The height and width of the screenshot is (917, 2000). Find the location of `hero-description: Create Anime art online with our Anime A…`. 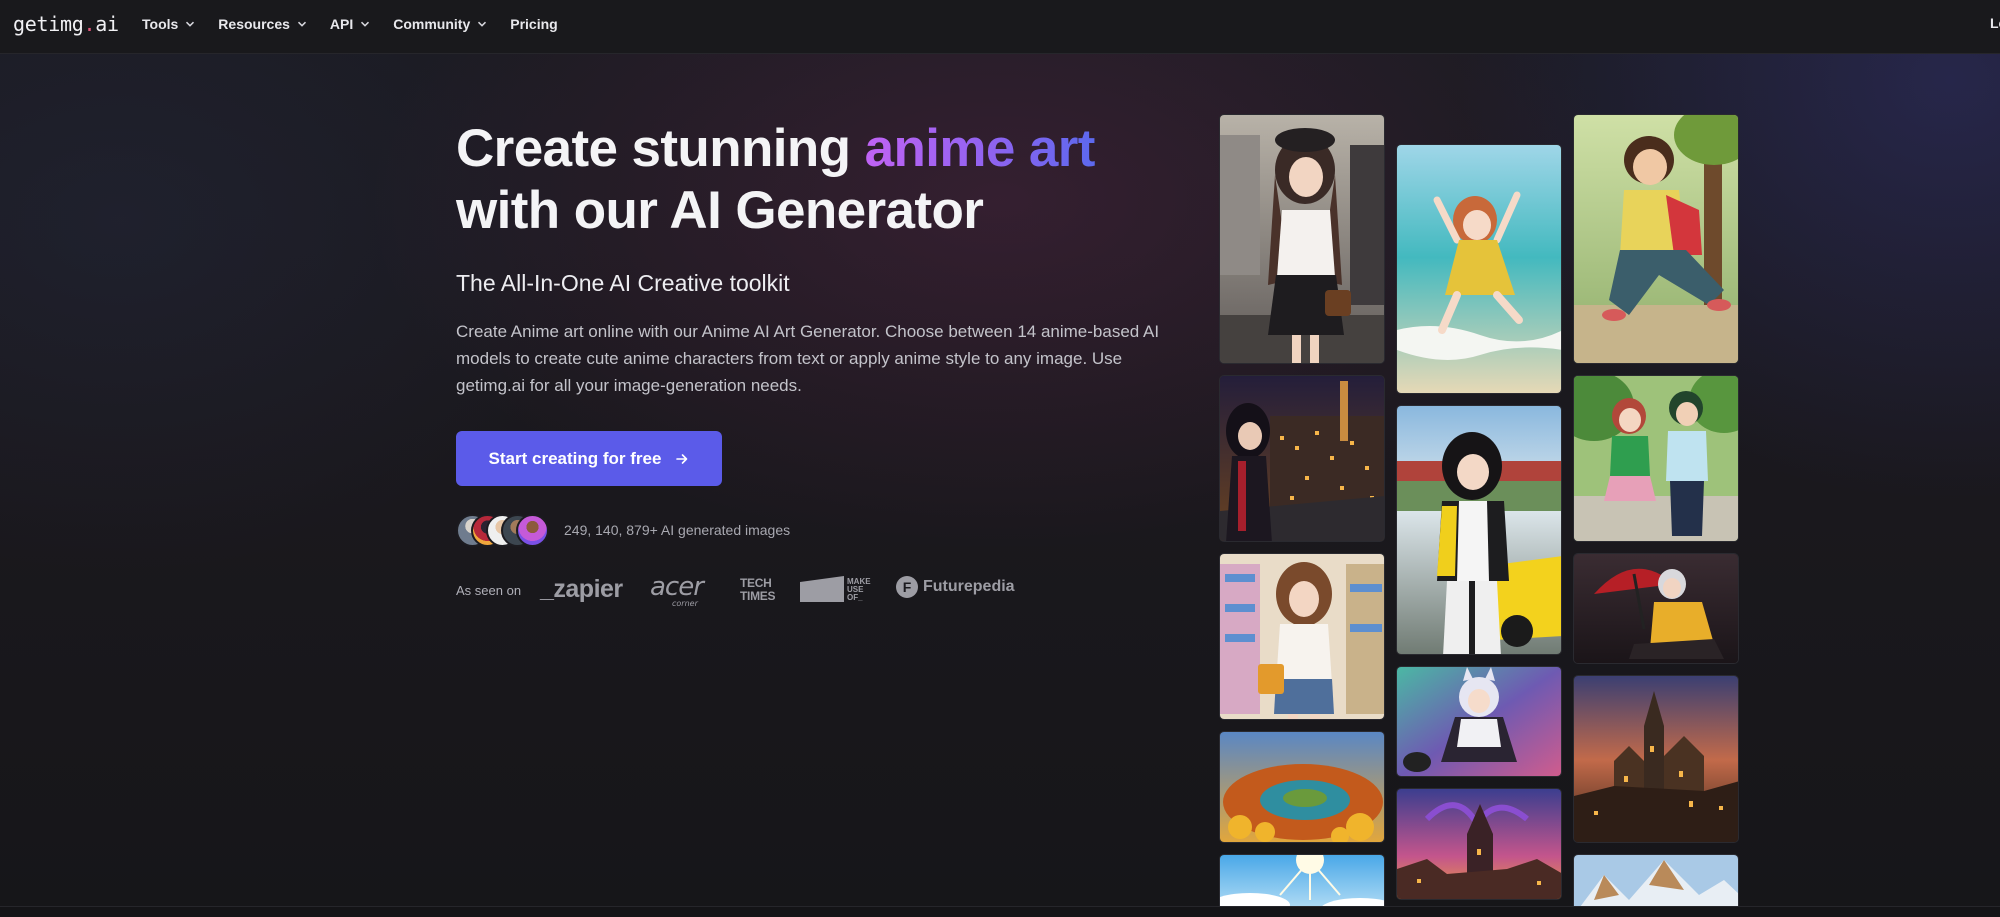

hero-description: Create Anime art online with our Anime A… is located at coordinates (808, 358).